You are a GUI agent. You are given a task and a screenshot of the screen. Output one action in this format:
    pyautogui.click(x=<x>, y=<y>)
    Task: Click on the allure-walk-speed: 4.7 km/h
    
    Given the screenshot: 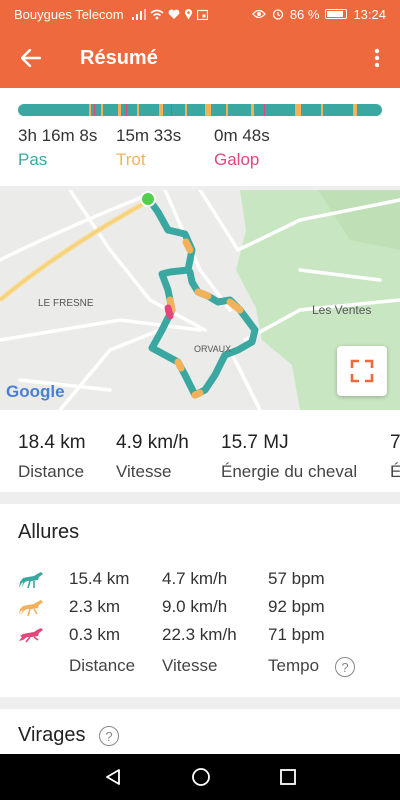 What is the action you would take?
    pyautogui.click(x=195, y=578)
    